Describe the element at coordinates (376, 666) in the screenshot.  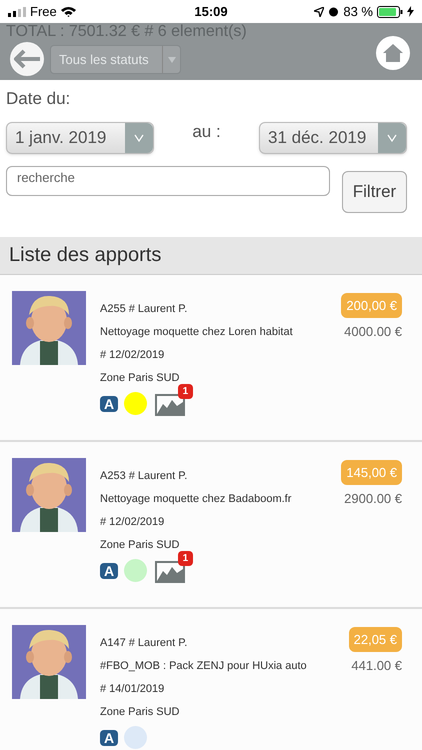
I see `item-amount: 441.00 €` at that location.